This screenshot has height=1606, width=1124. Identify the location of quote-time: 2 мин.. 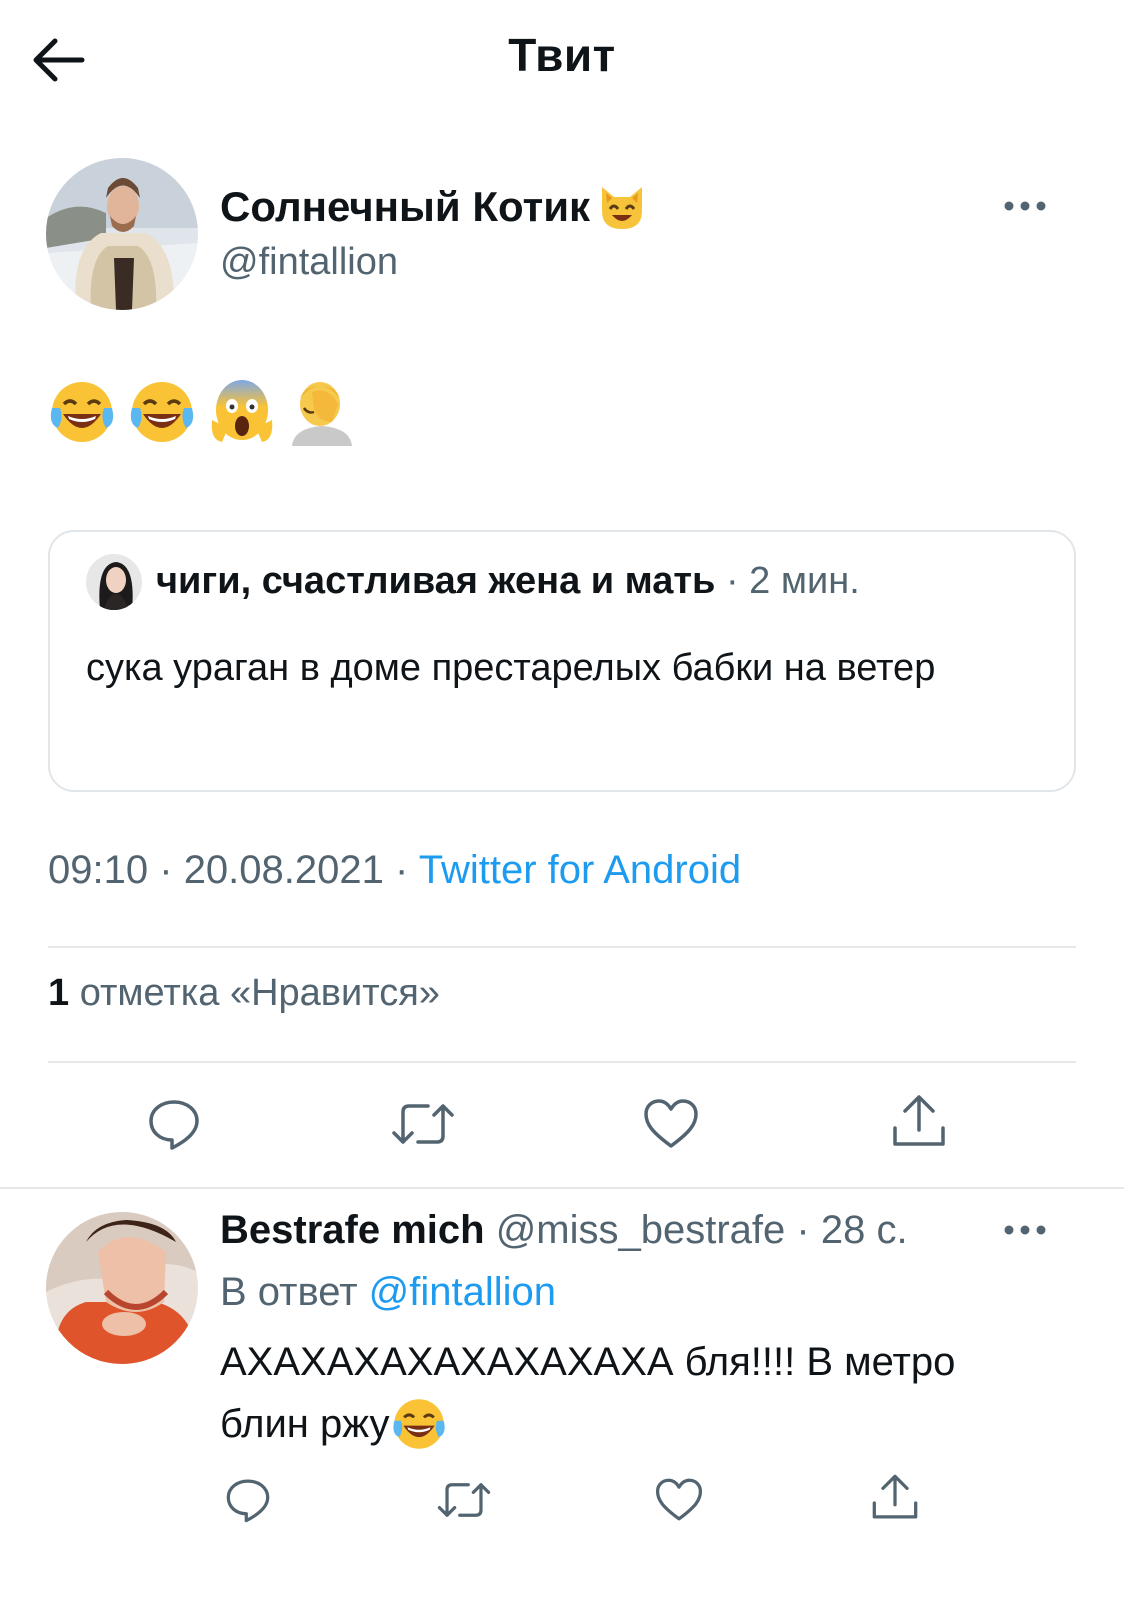
(804, 581).